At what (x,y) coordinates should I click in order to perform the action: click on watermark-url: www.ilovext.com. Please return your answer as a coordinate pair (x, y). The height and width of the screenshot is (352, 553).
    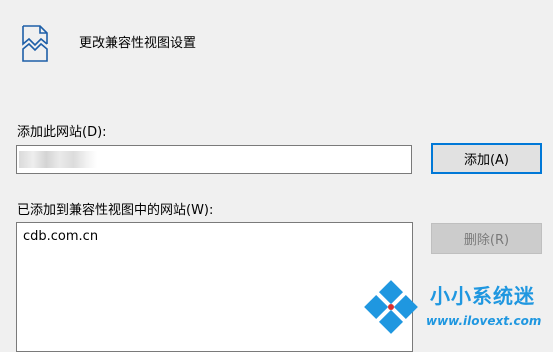
    Looking at the image, I should click on (484, 321).